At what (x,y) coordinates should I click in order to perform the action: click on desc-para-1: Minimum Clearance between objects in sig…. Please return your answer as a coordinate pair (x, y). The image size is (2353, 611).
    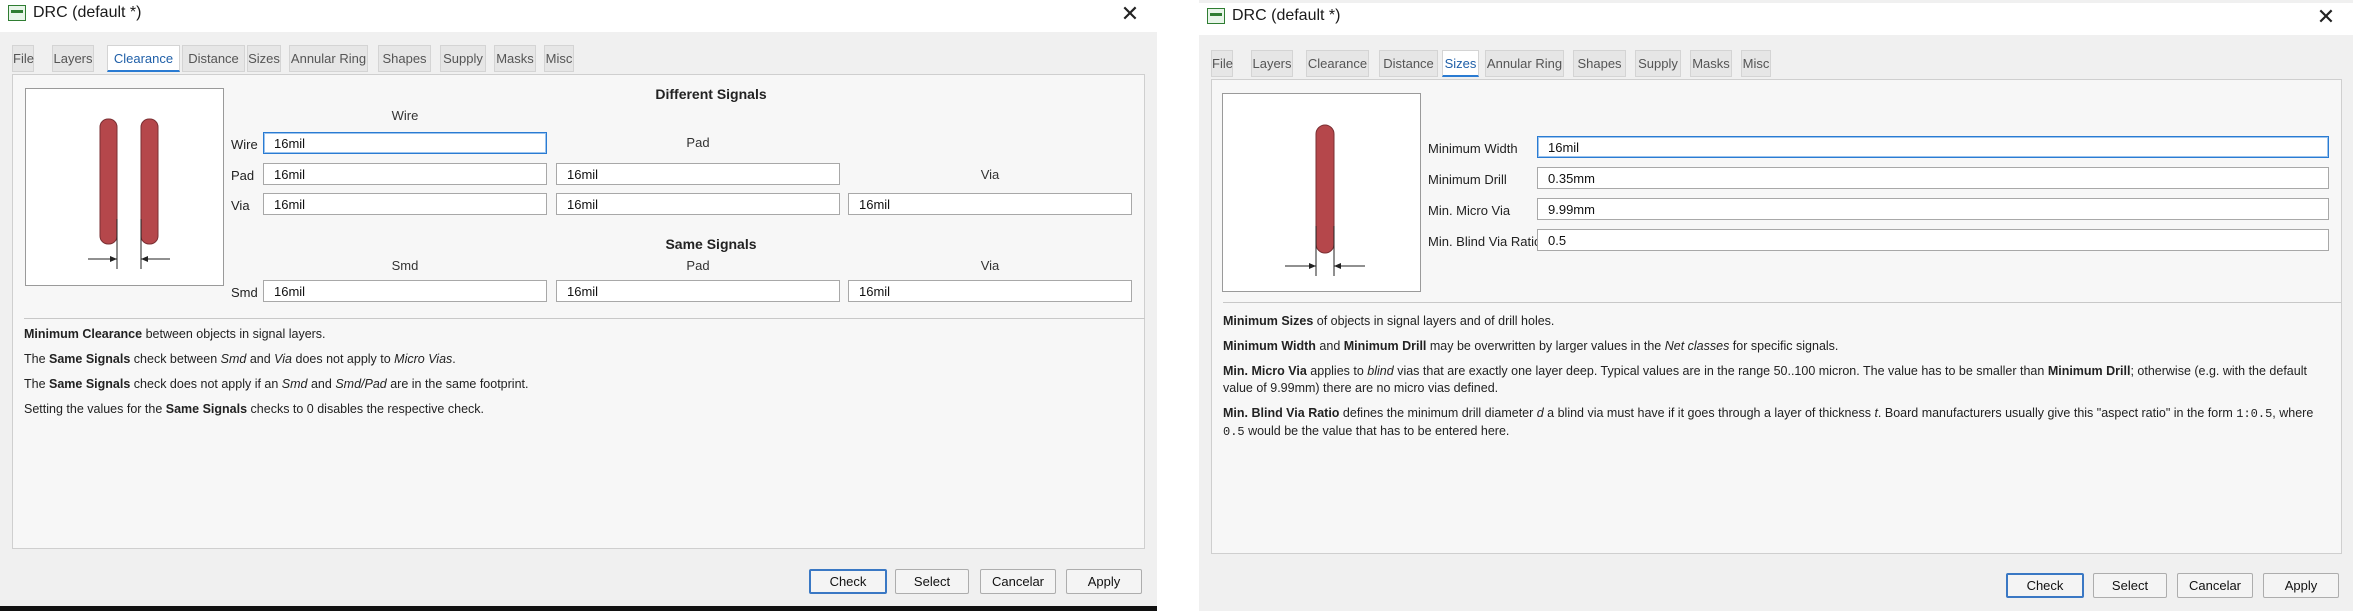
    Looking at the image, I should click on (175, 334).